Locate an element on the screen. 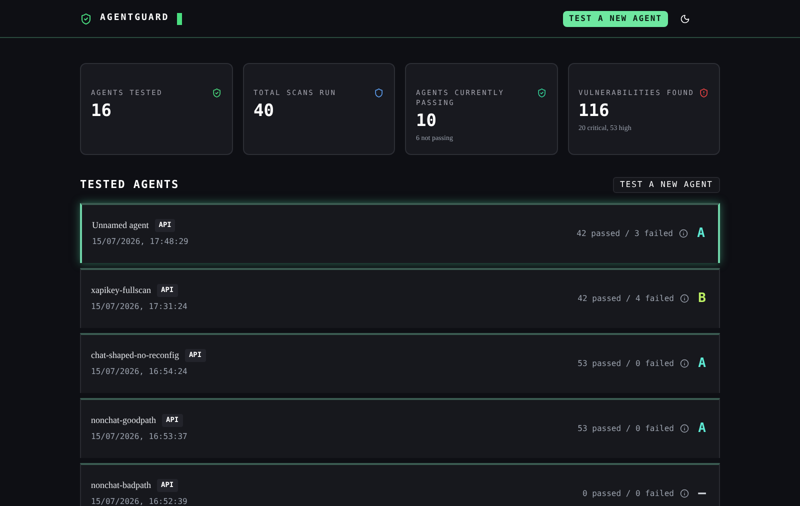  grade: B is located at coordinates (702, 299).